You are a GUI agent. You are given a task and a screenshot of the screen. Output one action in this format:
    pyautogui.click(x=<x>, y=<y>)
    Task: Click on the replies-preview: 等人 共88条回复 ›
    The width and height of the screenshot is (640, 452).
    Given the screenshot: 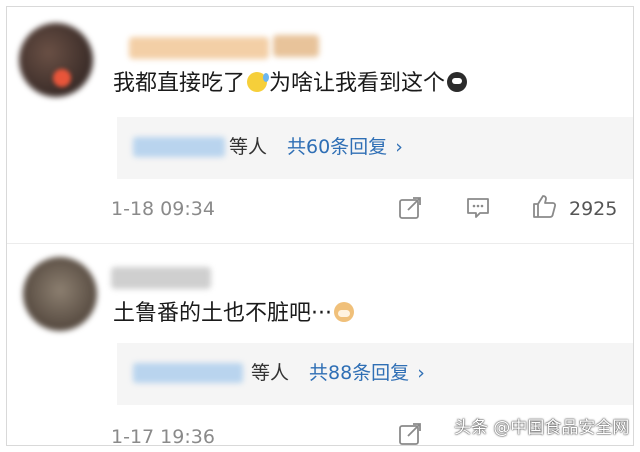 What is the action you would take?
    pyautogui.click(x=375, y=374)
    